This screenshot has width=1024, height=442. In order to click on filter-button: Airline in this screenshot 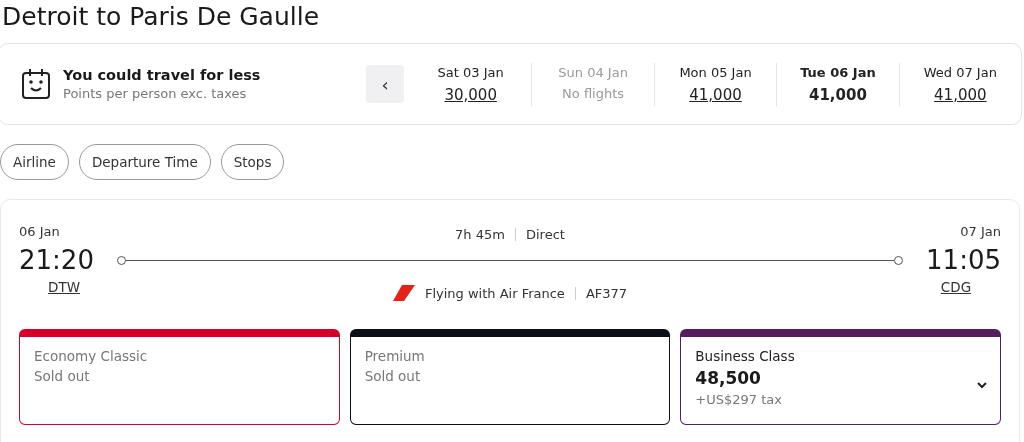, I will do `click(34, 162)`.